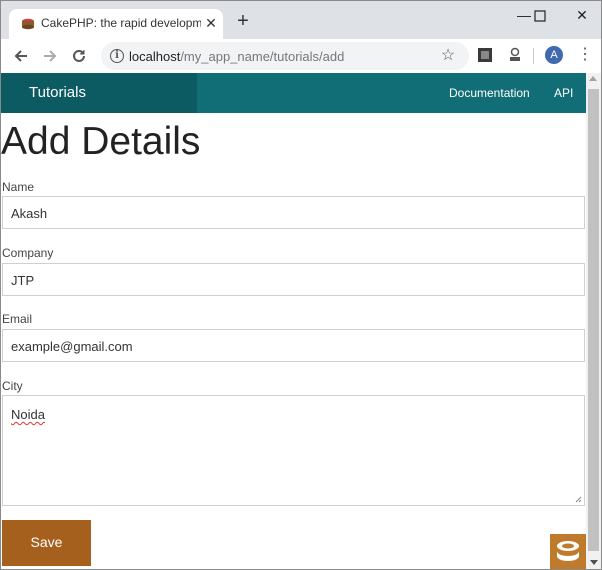 This screenshot has width=602, height=570. I want to click on name-field: Akash, so click(293, 212).